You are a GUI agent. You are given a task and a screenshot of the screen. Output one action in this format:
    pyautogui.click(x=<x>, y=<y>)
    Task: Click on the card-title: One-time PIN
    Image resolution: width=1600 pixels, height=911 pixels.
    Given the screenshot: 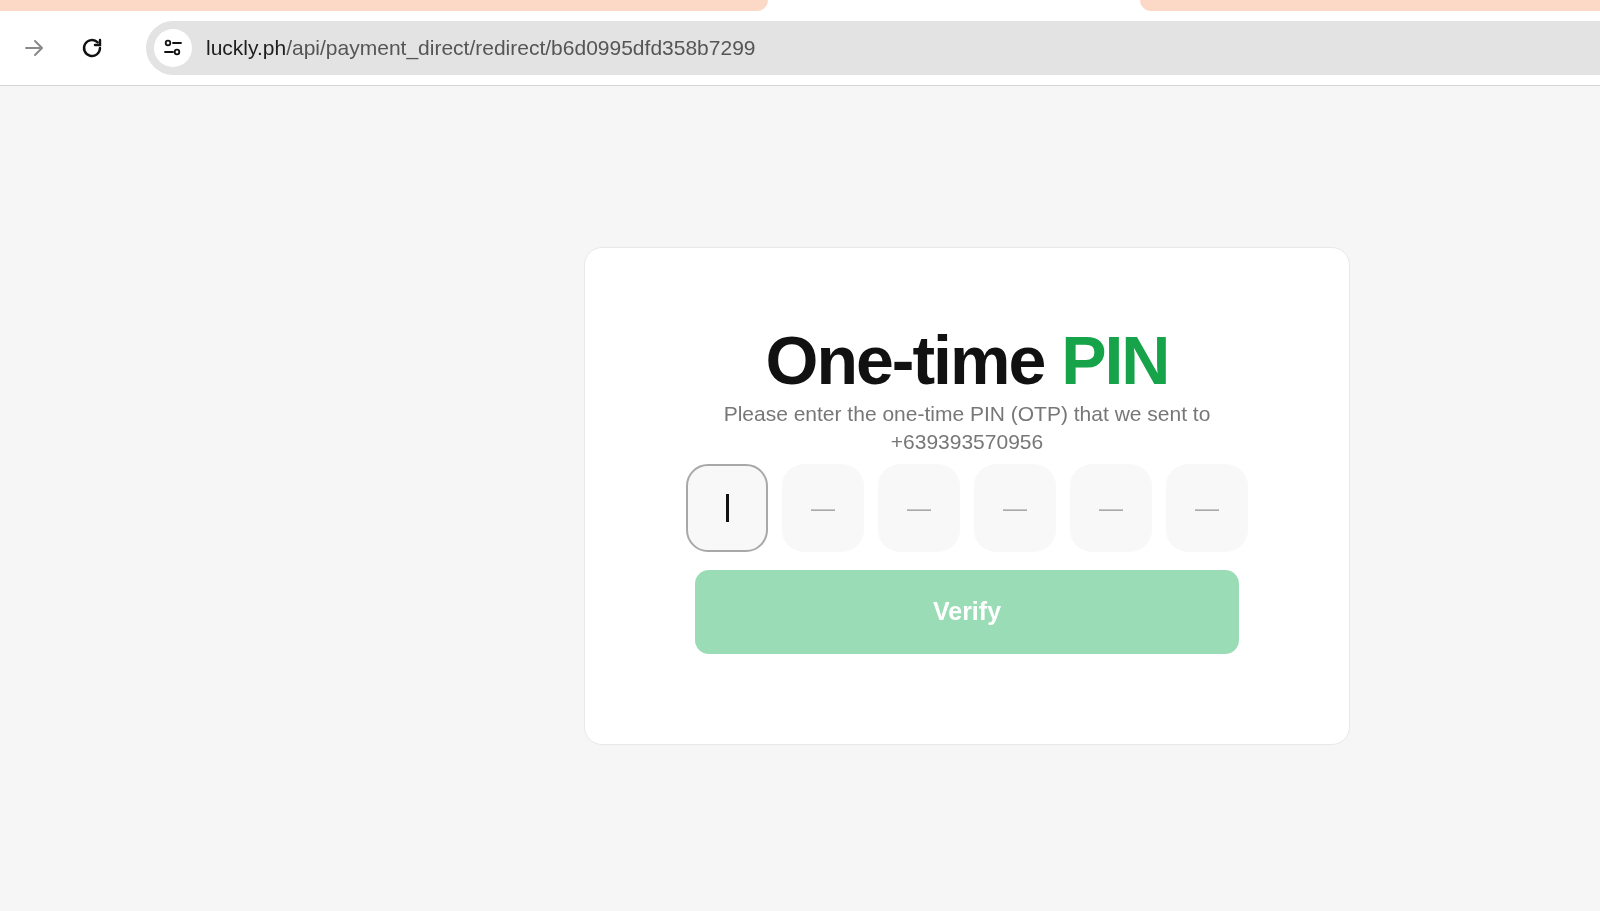 What is the action you would take?
    pyautogui.click(x=967, y=360)
    